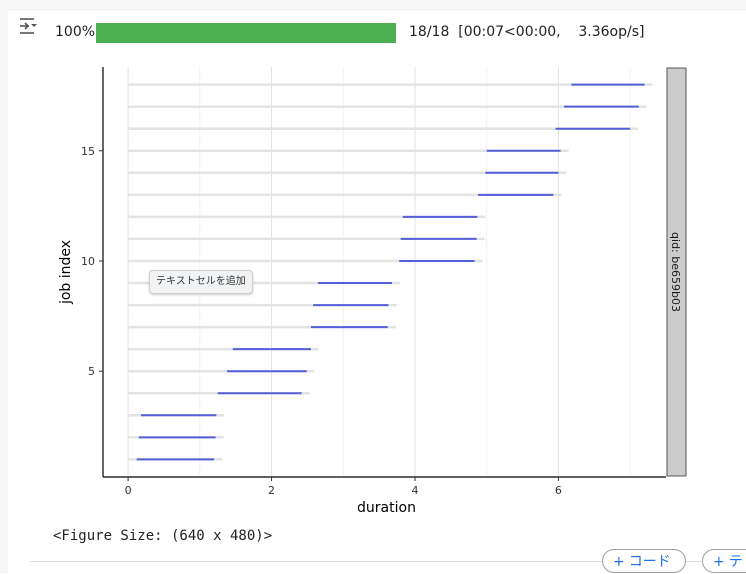 This screenshot has height=574, width=746. What do you see at coordinates (675, 272) in the screenshot?
I see `facet-label: qid: be659b03` at bounding box center [675, 272].